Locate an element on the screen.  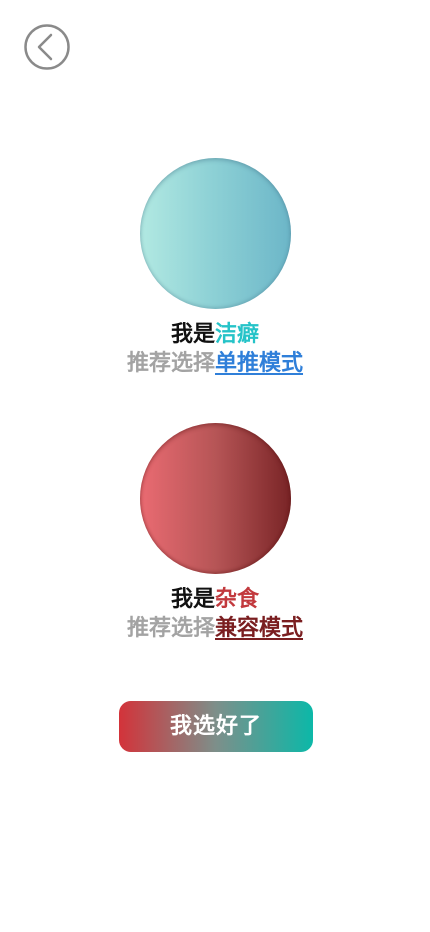
compatible-mode-link: 兼容模式 is located at coordinates (259, 628).